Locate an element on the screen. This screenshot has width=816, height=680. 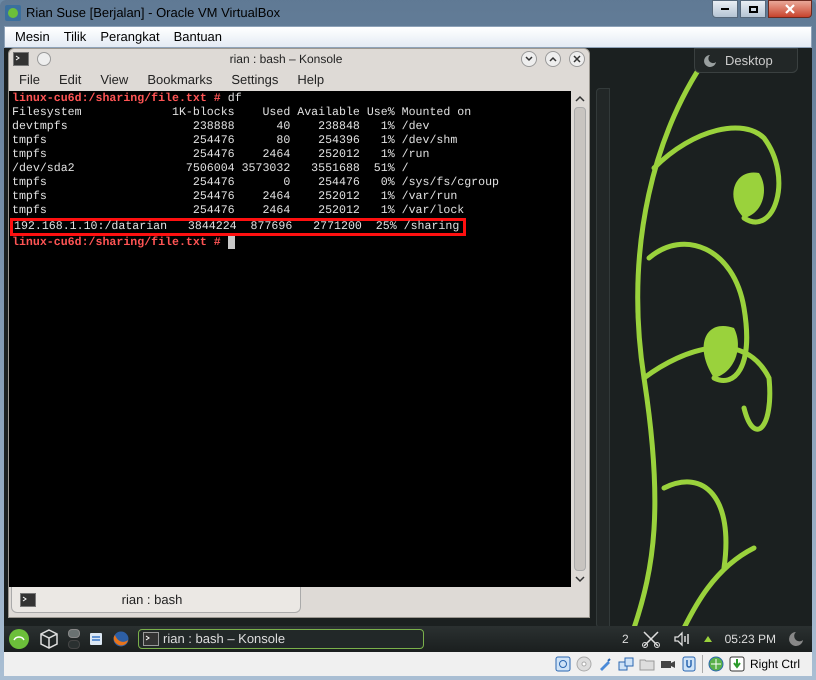
output-line: /dev/sda2 7506004 3573032 3551688 51% / is located at coordinates (210, 168).